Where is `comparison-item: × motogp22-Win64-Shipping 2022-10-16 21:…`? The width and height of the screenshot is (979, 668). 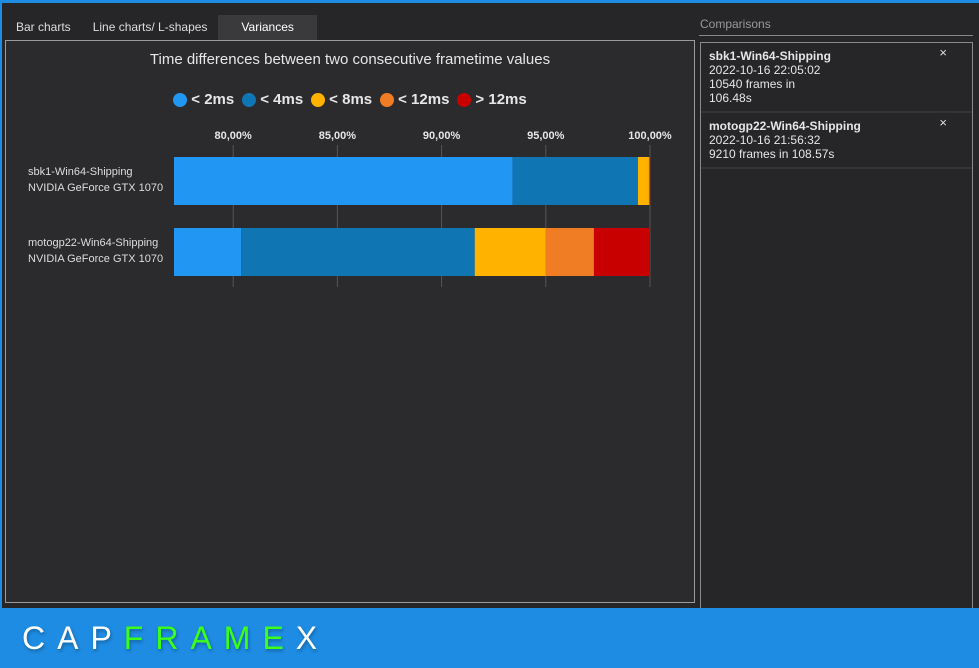 comparison-item: × motogp22-Win64-Shipping 2022-10-16 21:… is located at coordinates (836, 141).